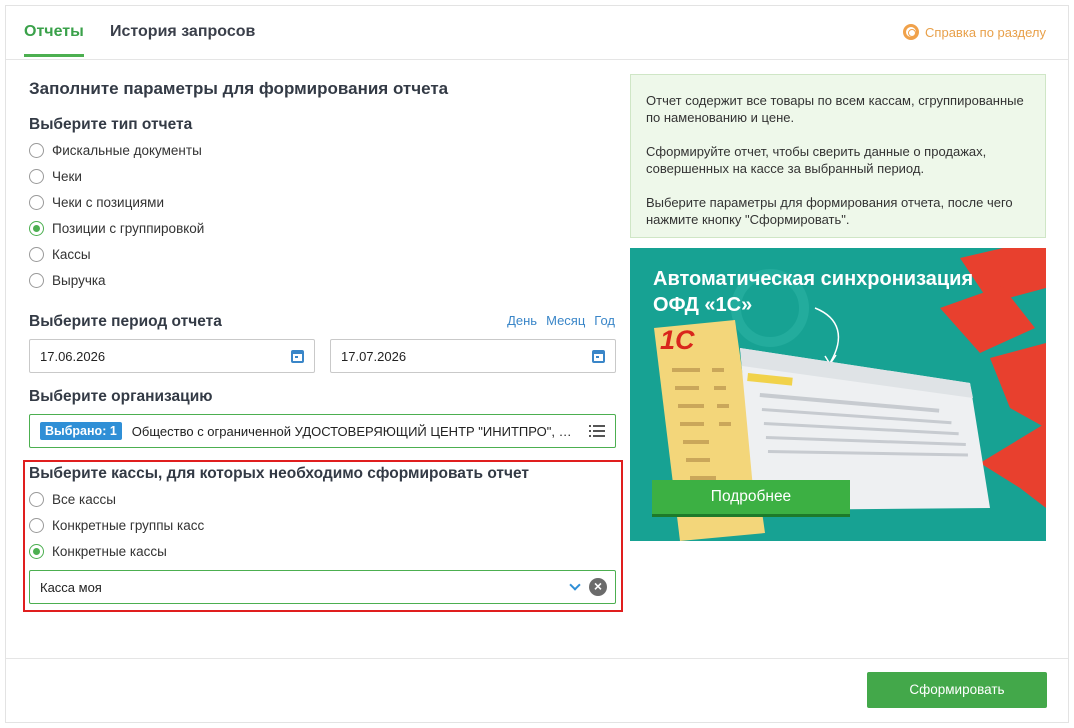 The width and height of the screenshot is (1074, 728). Describe the element at coordinates (374, 356) in the screenshot. I see `date-to-value: 17.07.2026` at that location.